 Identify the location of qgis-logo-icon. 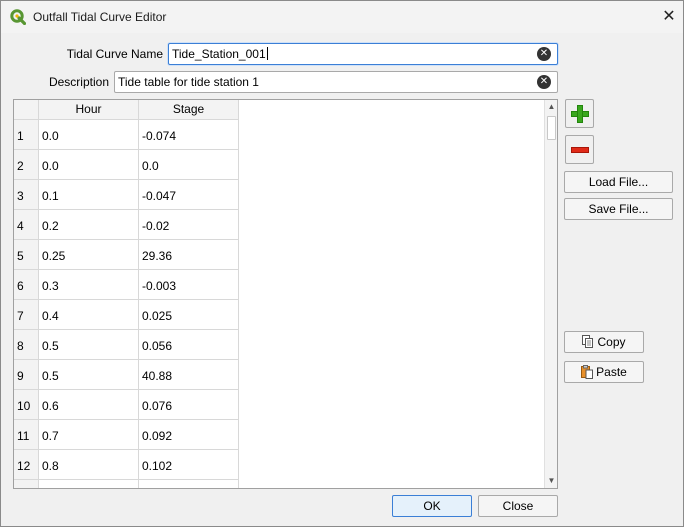
(18, 17).